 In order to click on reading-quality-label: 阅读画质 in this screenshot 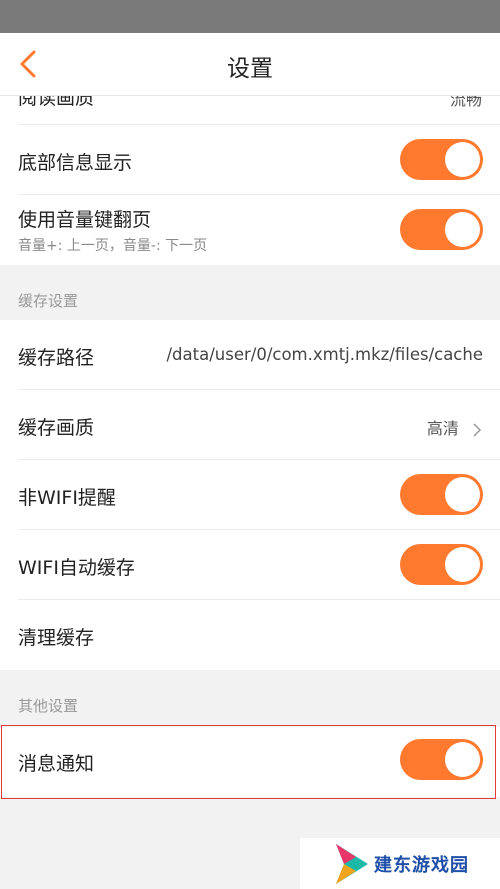, I will do `click(56, 102)`.